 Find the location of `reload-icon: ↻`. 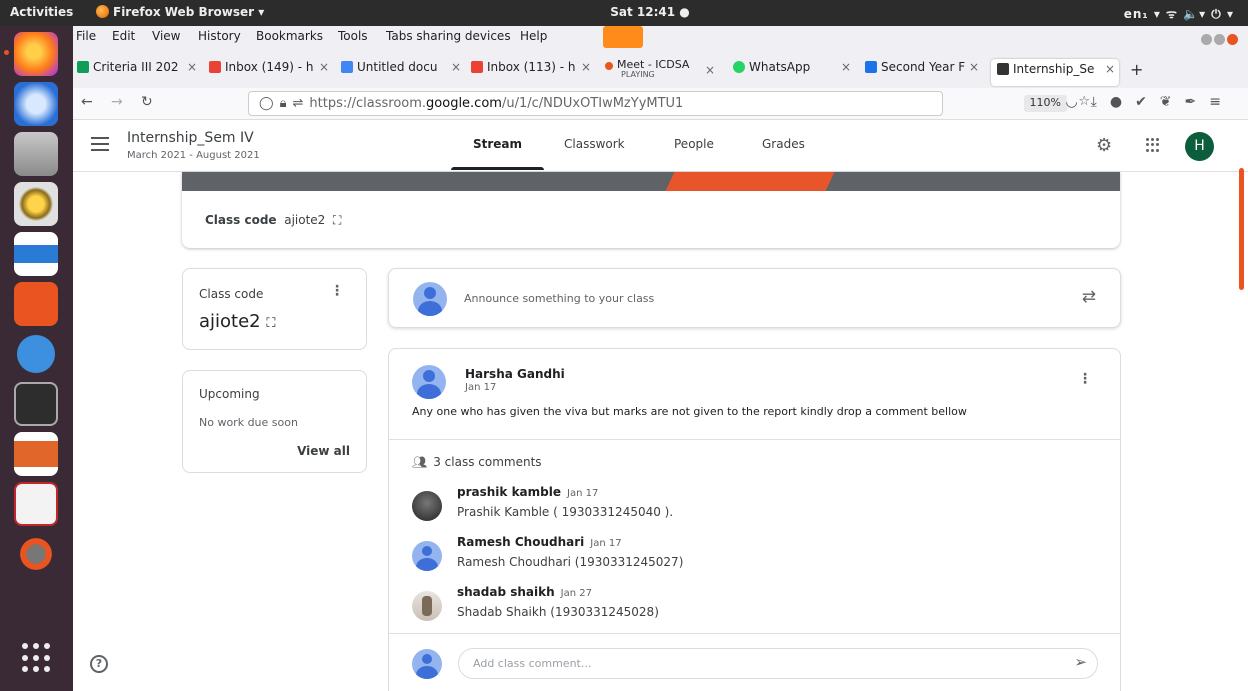

reload-icon: ↻ is located at coordinates (147, 102).